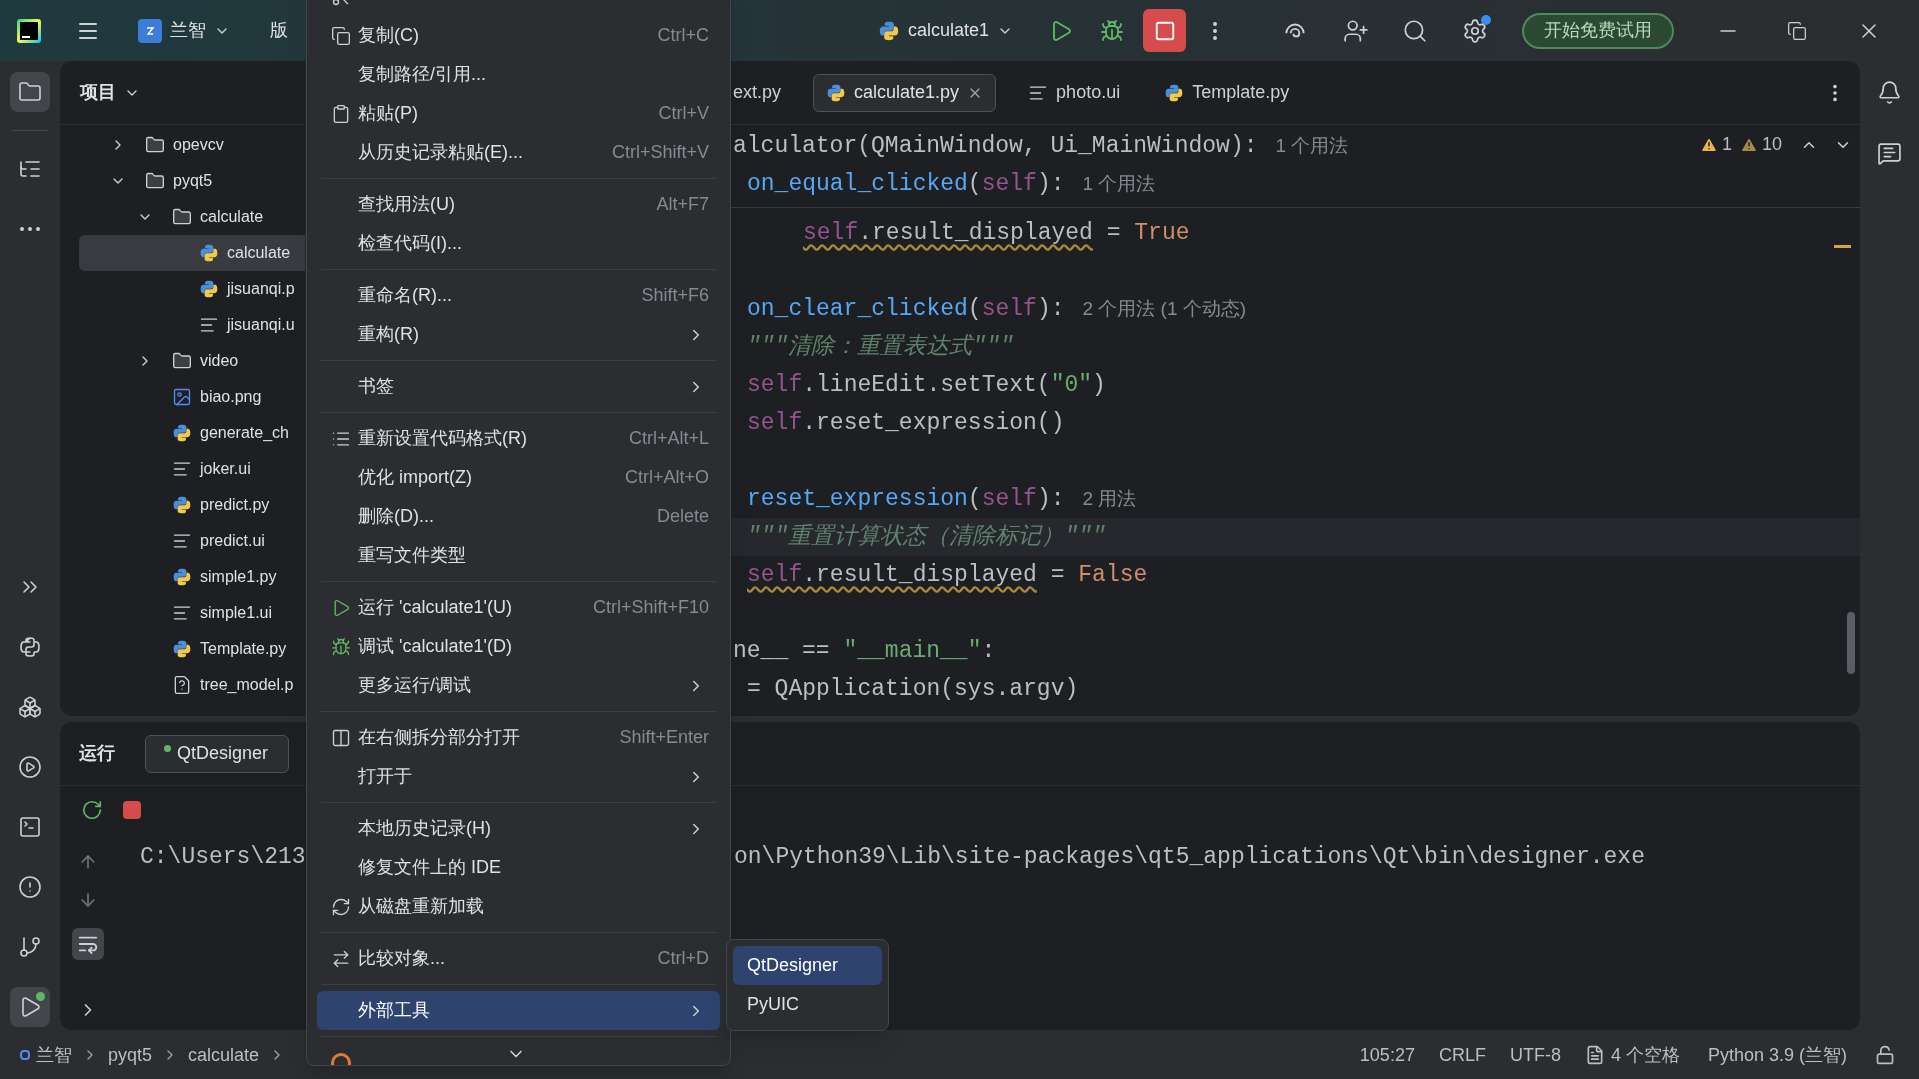  I want to click on add-user-icon, so click(1356, 30).